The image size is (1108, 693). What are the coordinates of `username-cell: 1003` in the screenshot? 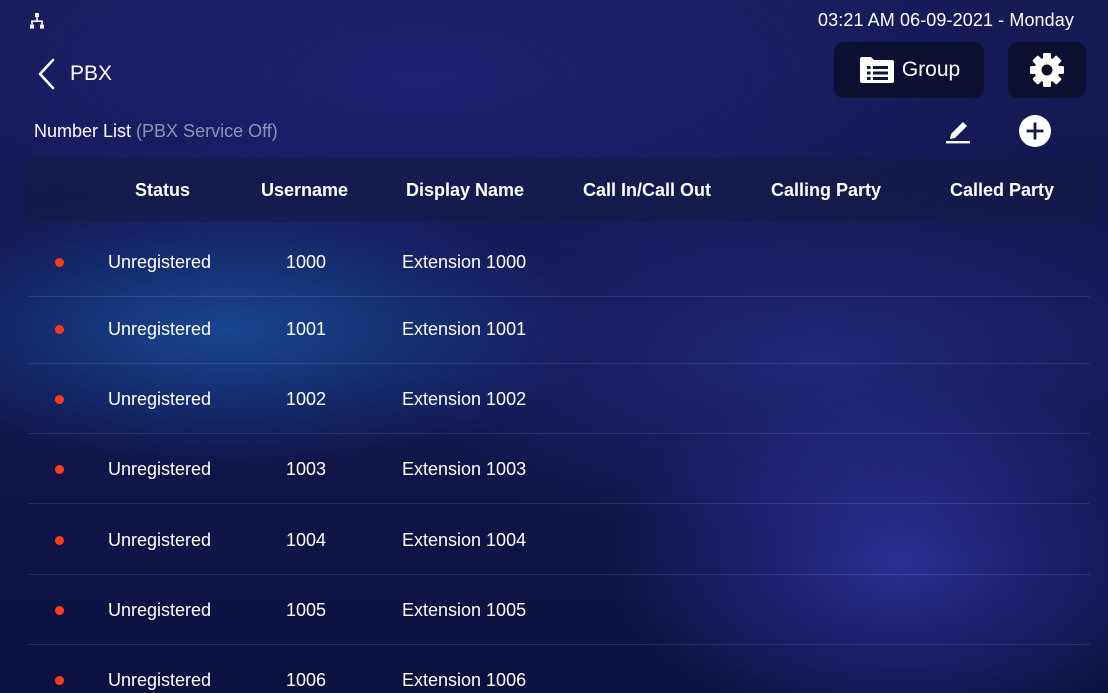 It's located at (306, 468).